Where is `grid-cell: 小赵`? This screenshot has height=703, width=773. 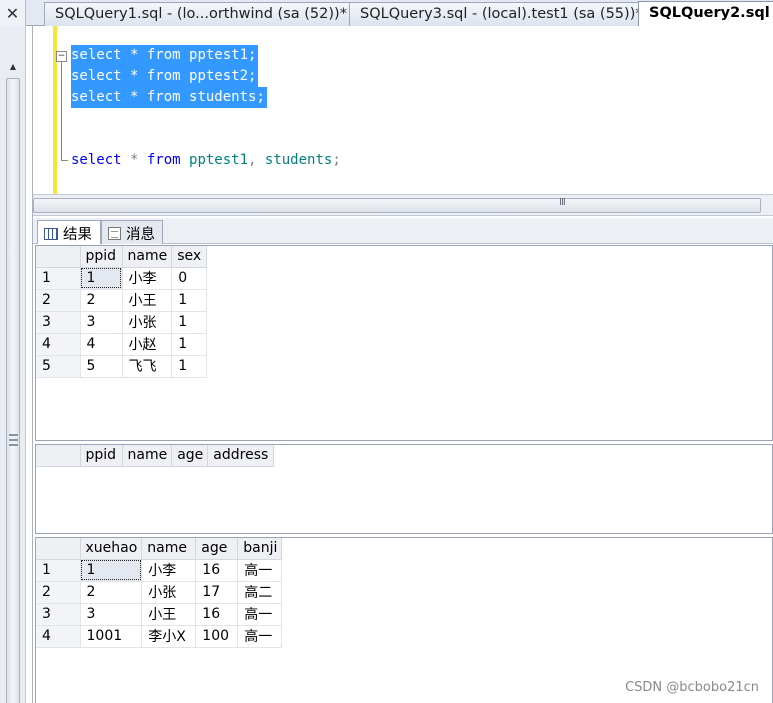
grid-cell: 小赵 is located at coordinates (147, 344).